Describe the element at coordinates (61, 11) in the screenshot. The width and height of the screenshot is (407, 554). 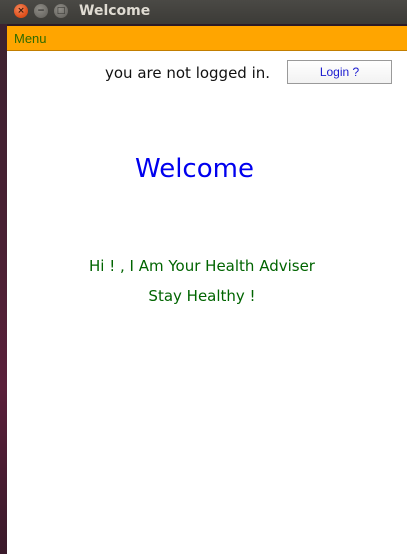
I see `maximize-icon: □` at that location.